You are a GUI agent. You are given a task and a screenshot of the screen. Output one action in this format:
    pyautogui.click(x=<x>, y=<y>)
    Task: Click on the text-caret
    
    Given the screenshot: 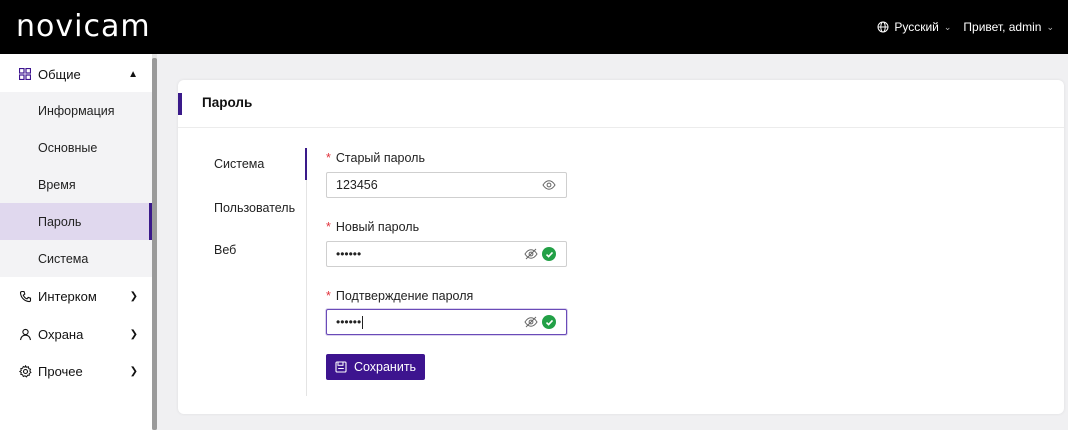 What is the action you would take?
    pyautogui.click(x=363, y=323)
    